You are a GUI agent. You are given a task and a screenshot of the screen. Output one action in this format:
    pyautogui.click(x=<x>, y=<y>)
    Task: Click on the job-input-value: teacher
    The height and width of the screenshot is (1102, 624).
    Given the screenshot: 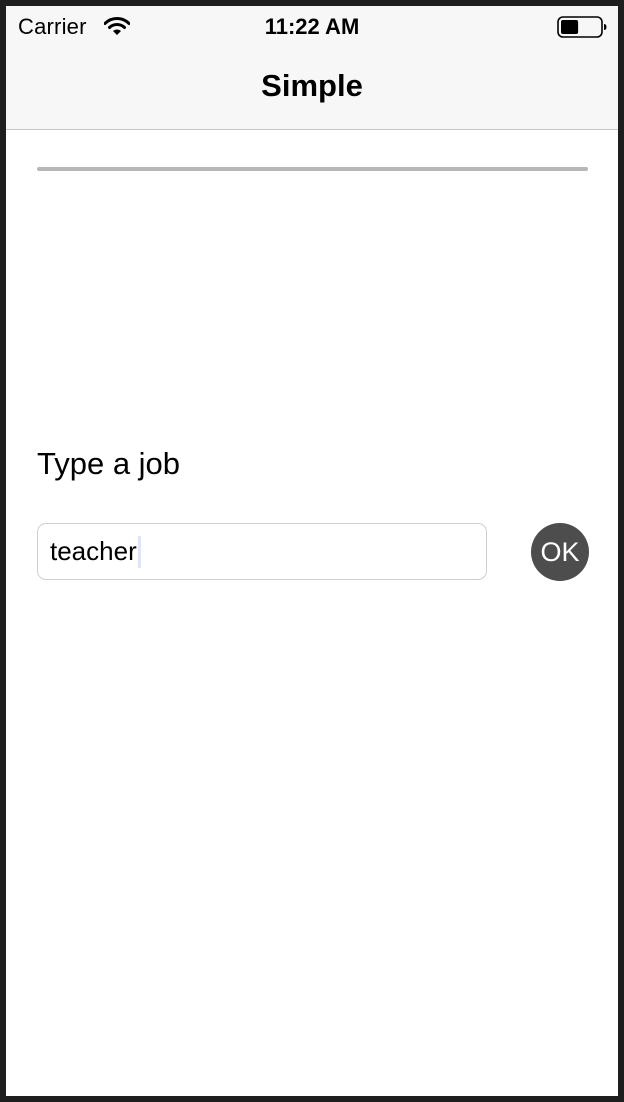 What is the action you would take?
    pyautogui.click(x=93, y=551)
    